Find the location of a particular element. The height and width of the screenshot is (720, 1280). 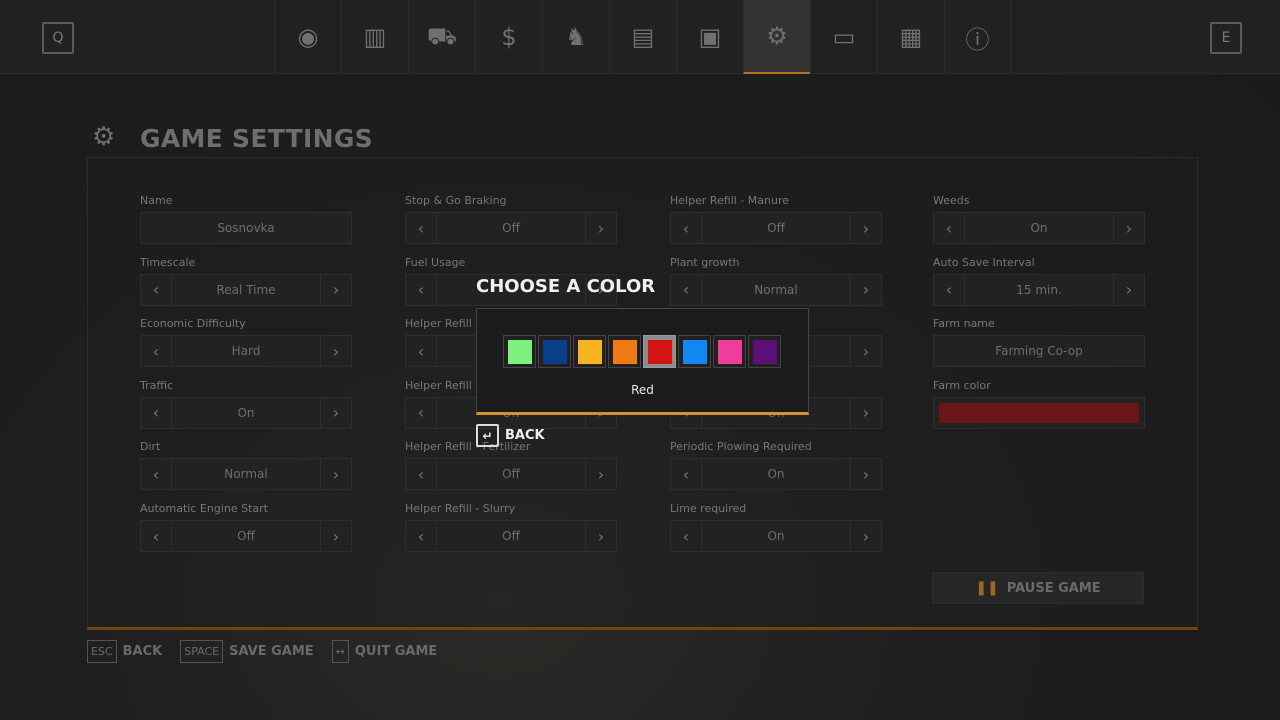

dialog-back-button: ↵ BACK is located at coordinates (510, 435).